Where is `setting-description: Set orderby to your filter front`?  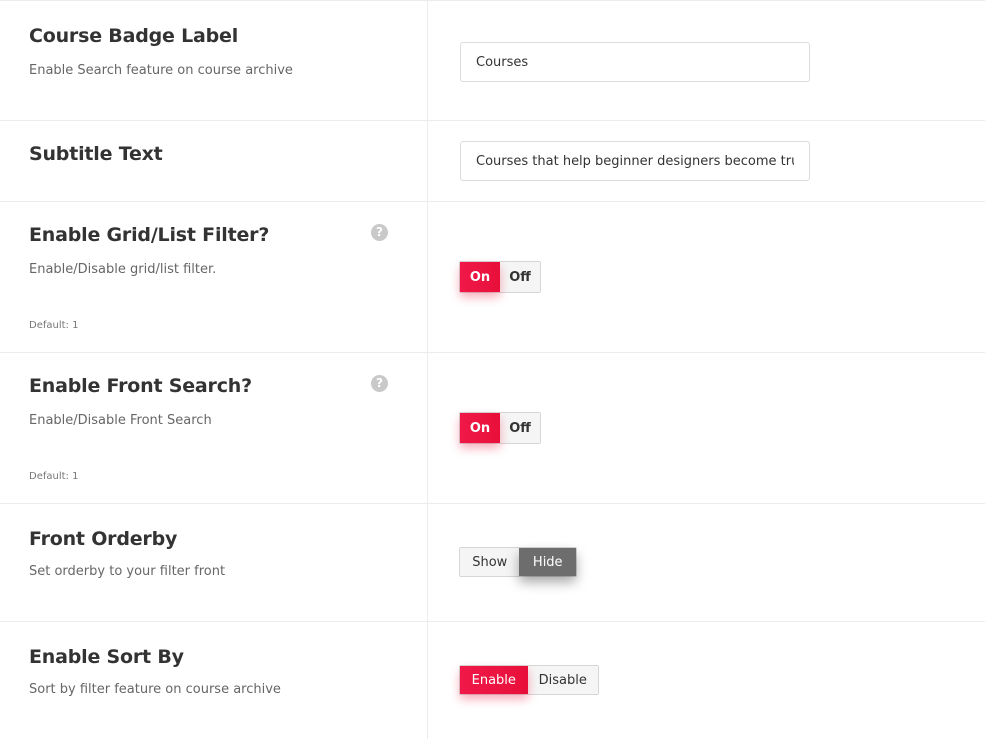 setting-description: Set orderby to your filter front is located at coordinates (127, 571).